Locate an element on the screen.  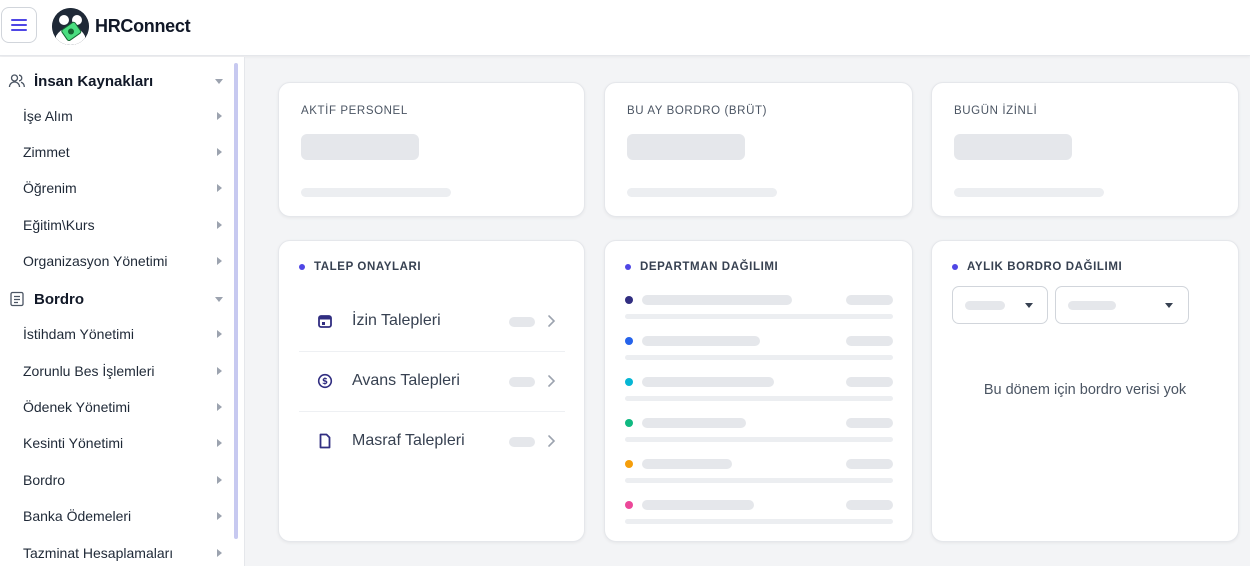
month-select is located at coordinates (1000, 305).